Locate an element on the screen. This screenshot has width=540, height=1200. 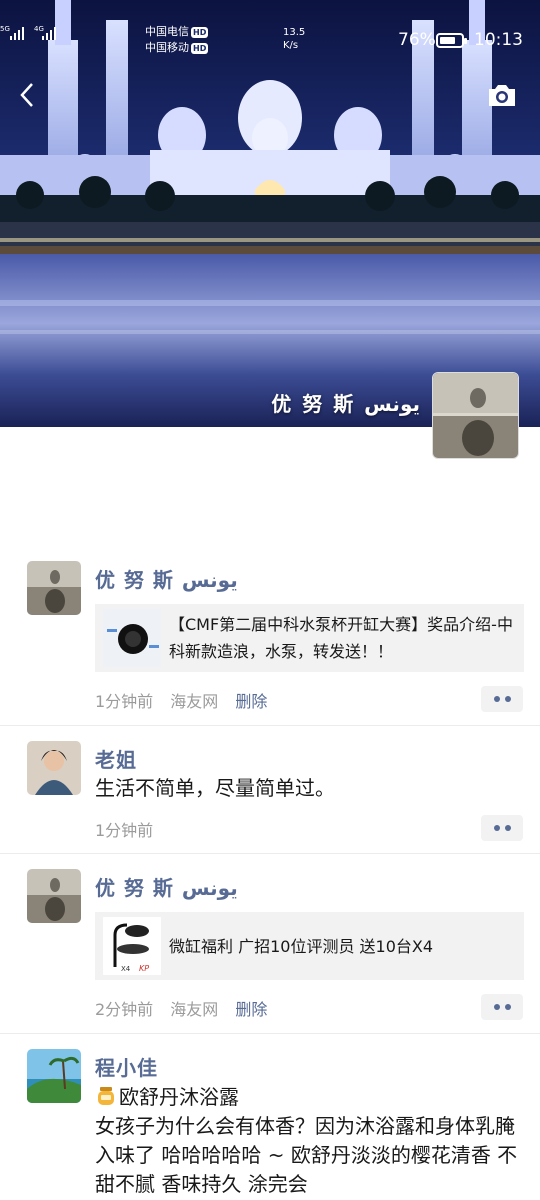
battery-percent: 76% is located at coordinates (417, 40).